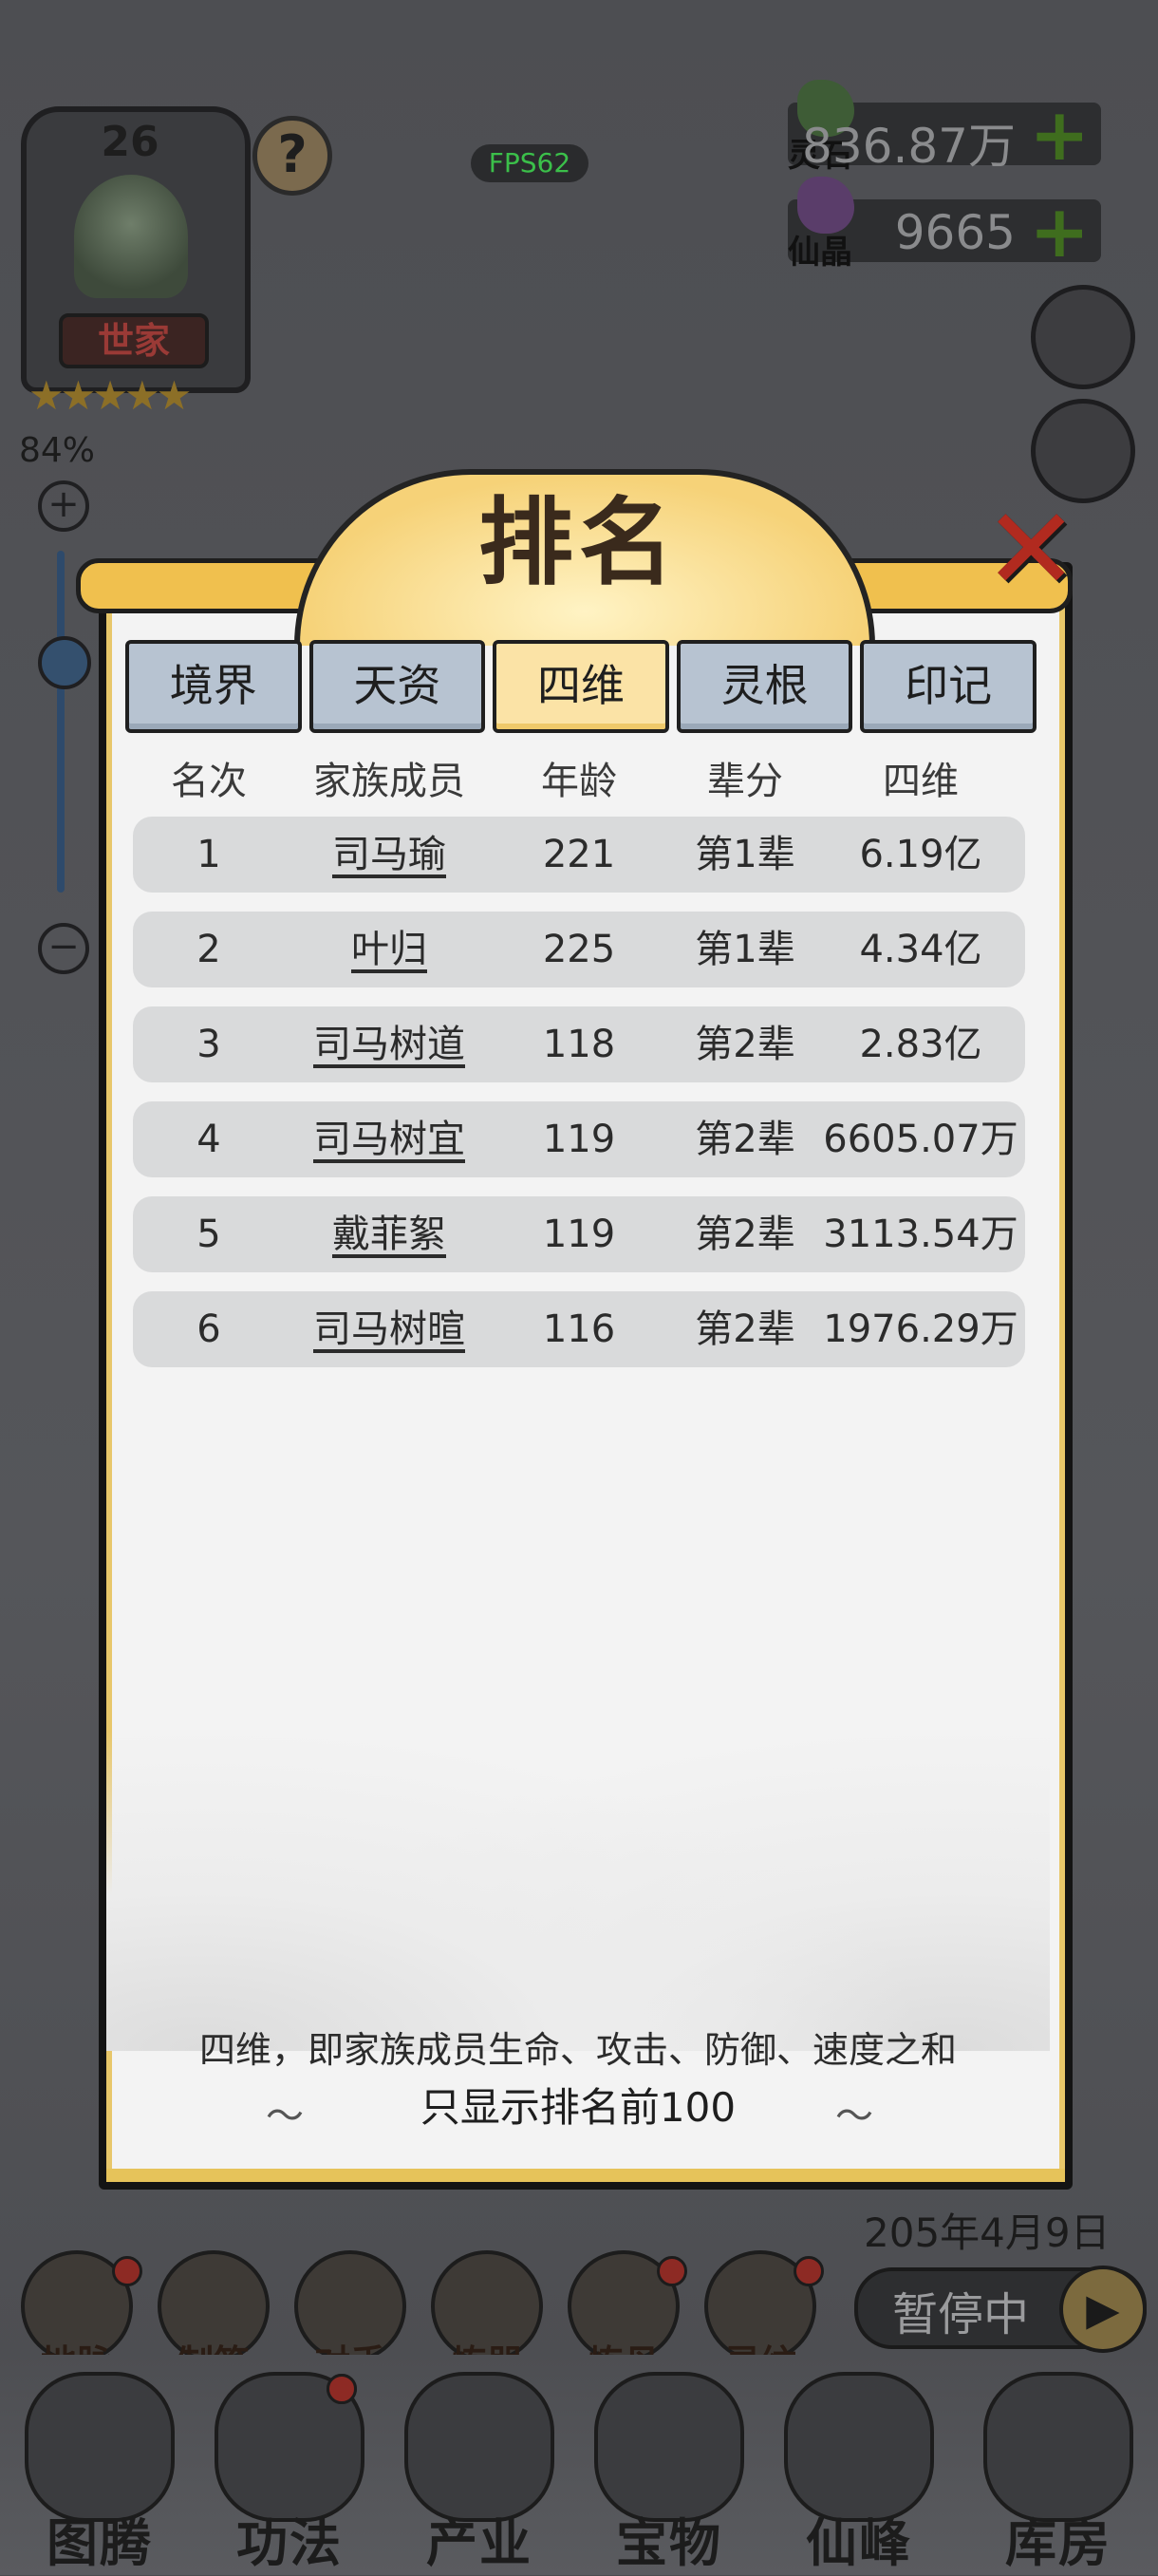 The width and height of the screenshot is (1158, 2576). I want to click on nav-label: 产业, so click(479, 2543).